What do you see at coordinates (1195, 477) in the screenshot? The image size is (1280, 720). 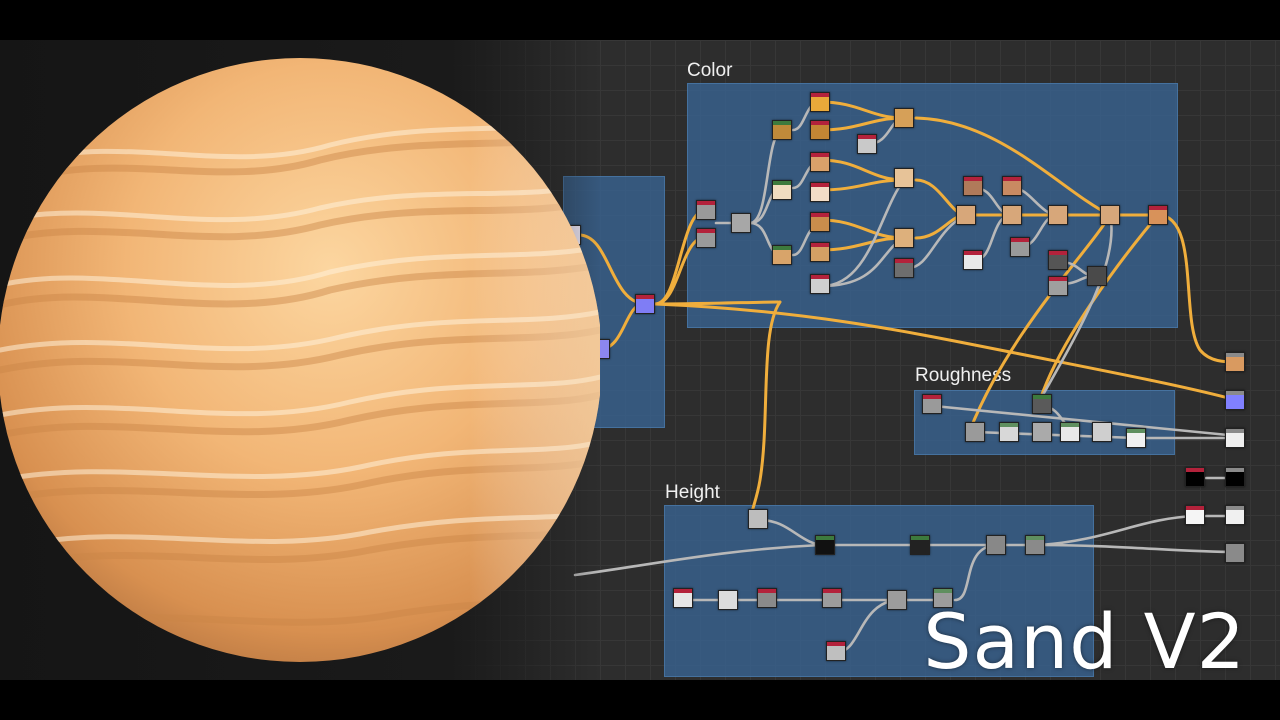 I see `metallic-input` at bounding box center [1195, 477].